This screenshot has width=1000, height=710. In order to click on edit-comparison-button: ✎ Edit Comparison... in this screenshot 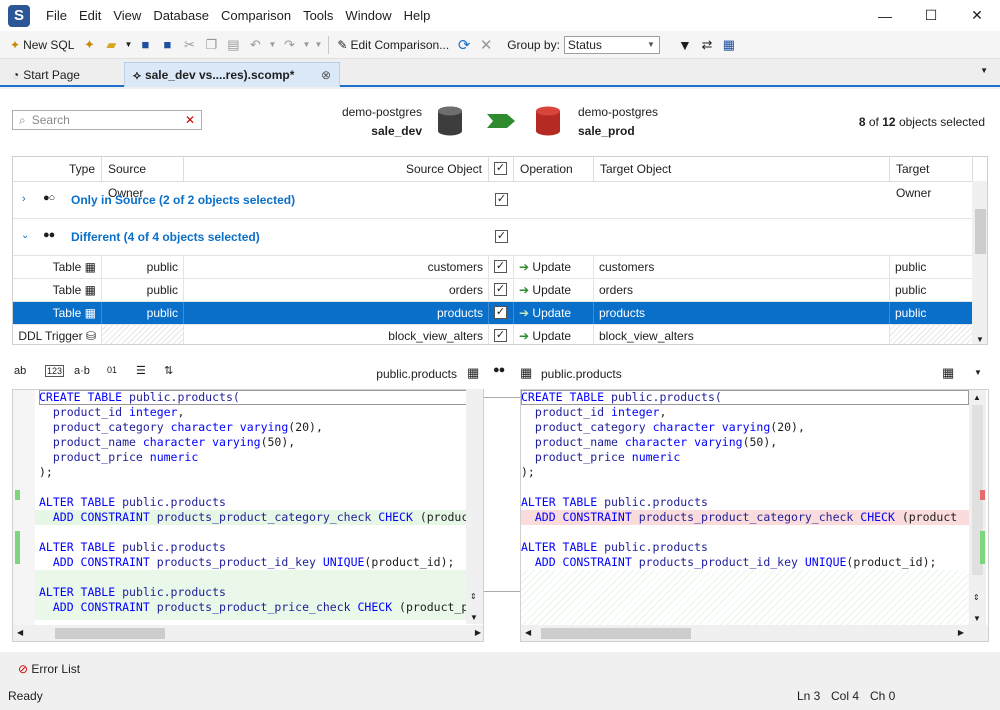, I will do `click(393, 45)`.